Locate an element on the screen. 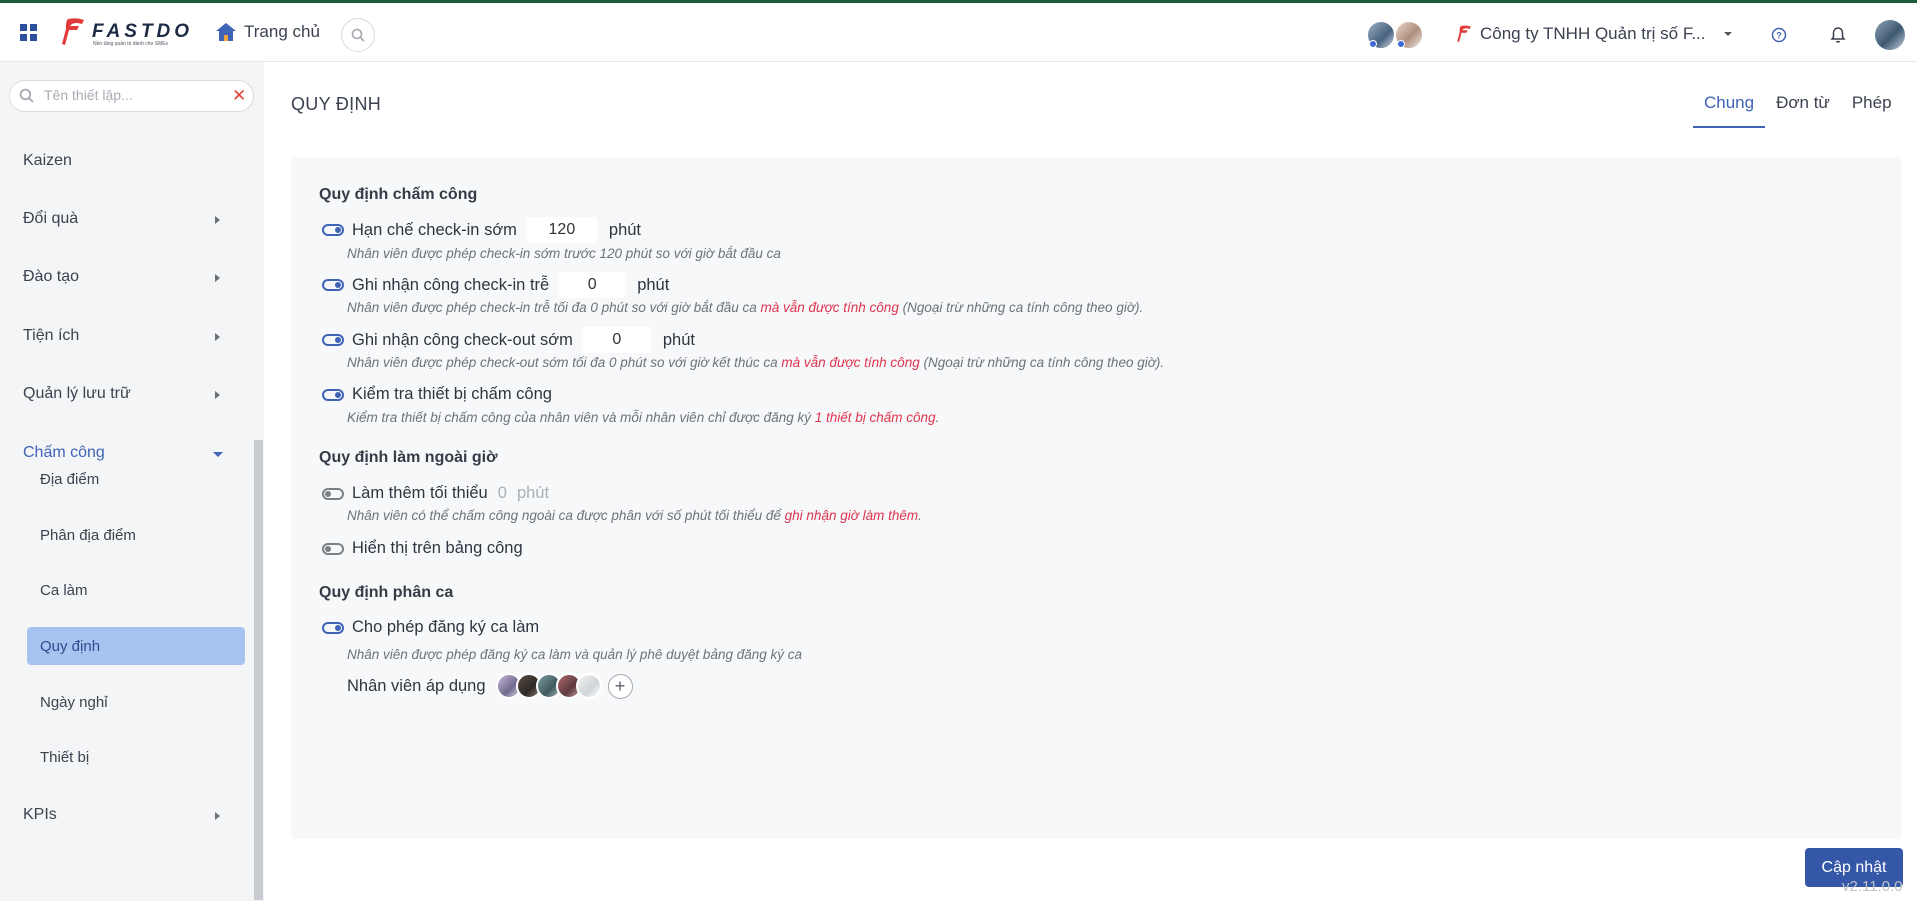 The width and height of the screenshot is (1917, 901). logo-tagline: Nền tảng quản trị dành cho SMEs is located at coordinates (131, 44).